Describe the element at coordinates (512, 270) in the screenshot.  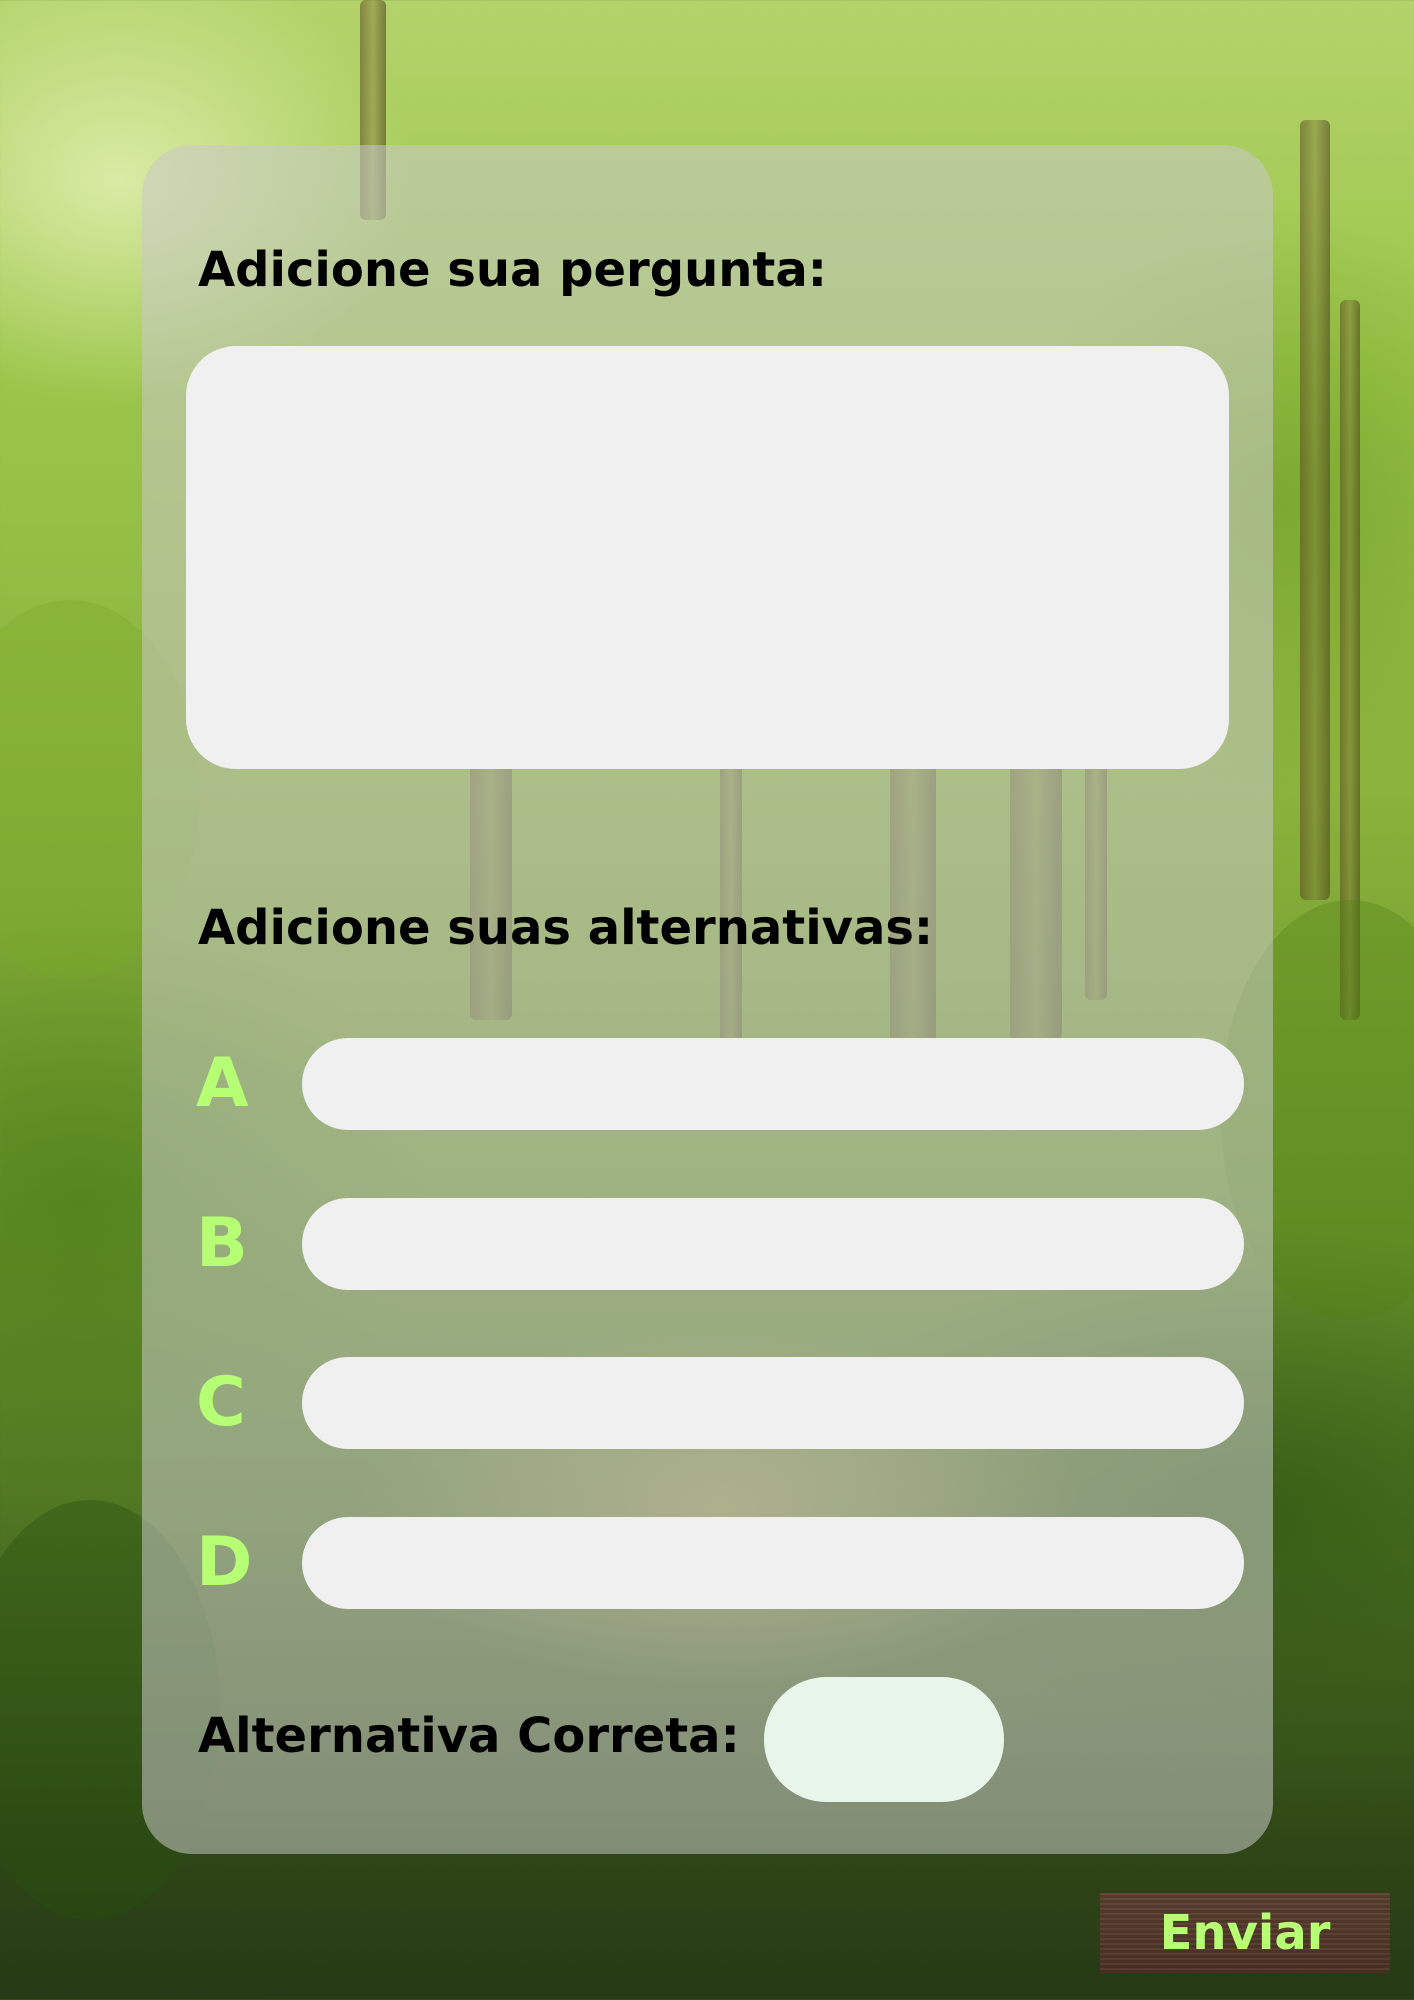
I see `question-heading: Adicione sua pergunta:` at that location.